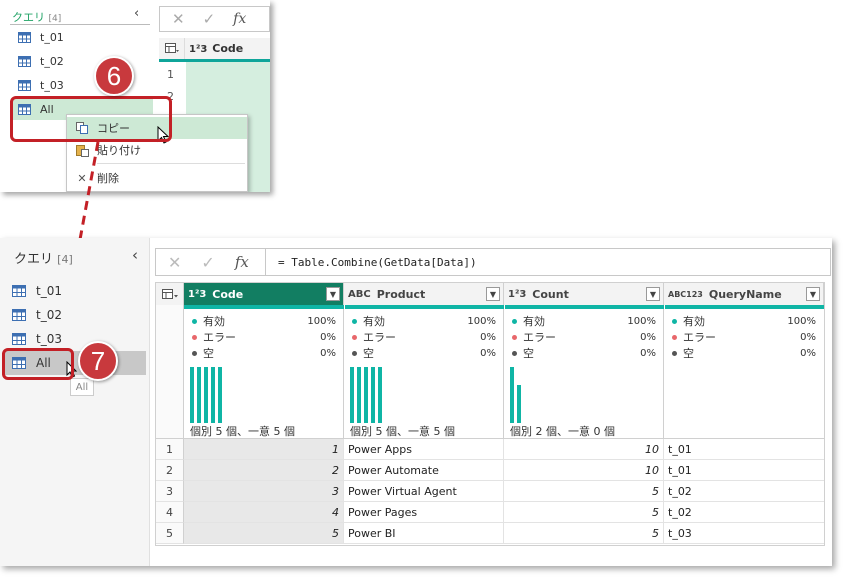  What do you see at coordinates (562, 431) in the screenshot?
I see `distinct-count: 個別 2 個、一意 0 個` at bounding box center [562, 431].